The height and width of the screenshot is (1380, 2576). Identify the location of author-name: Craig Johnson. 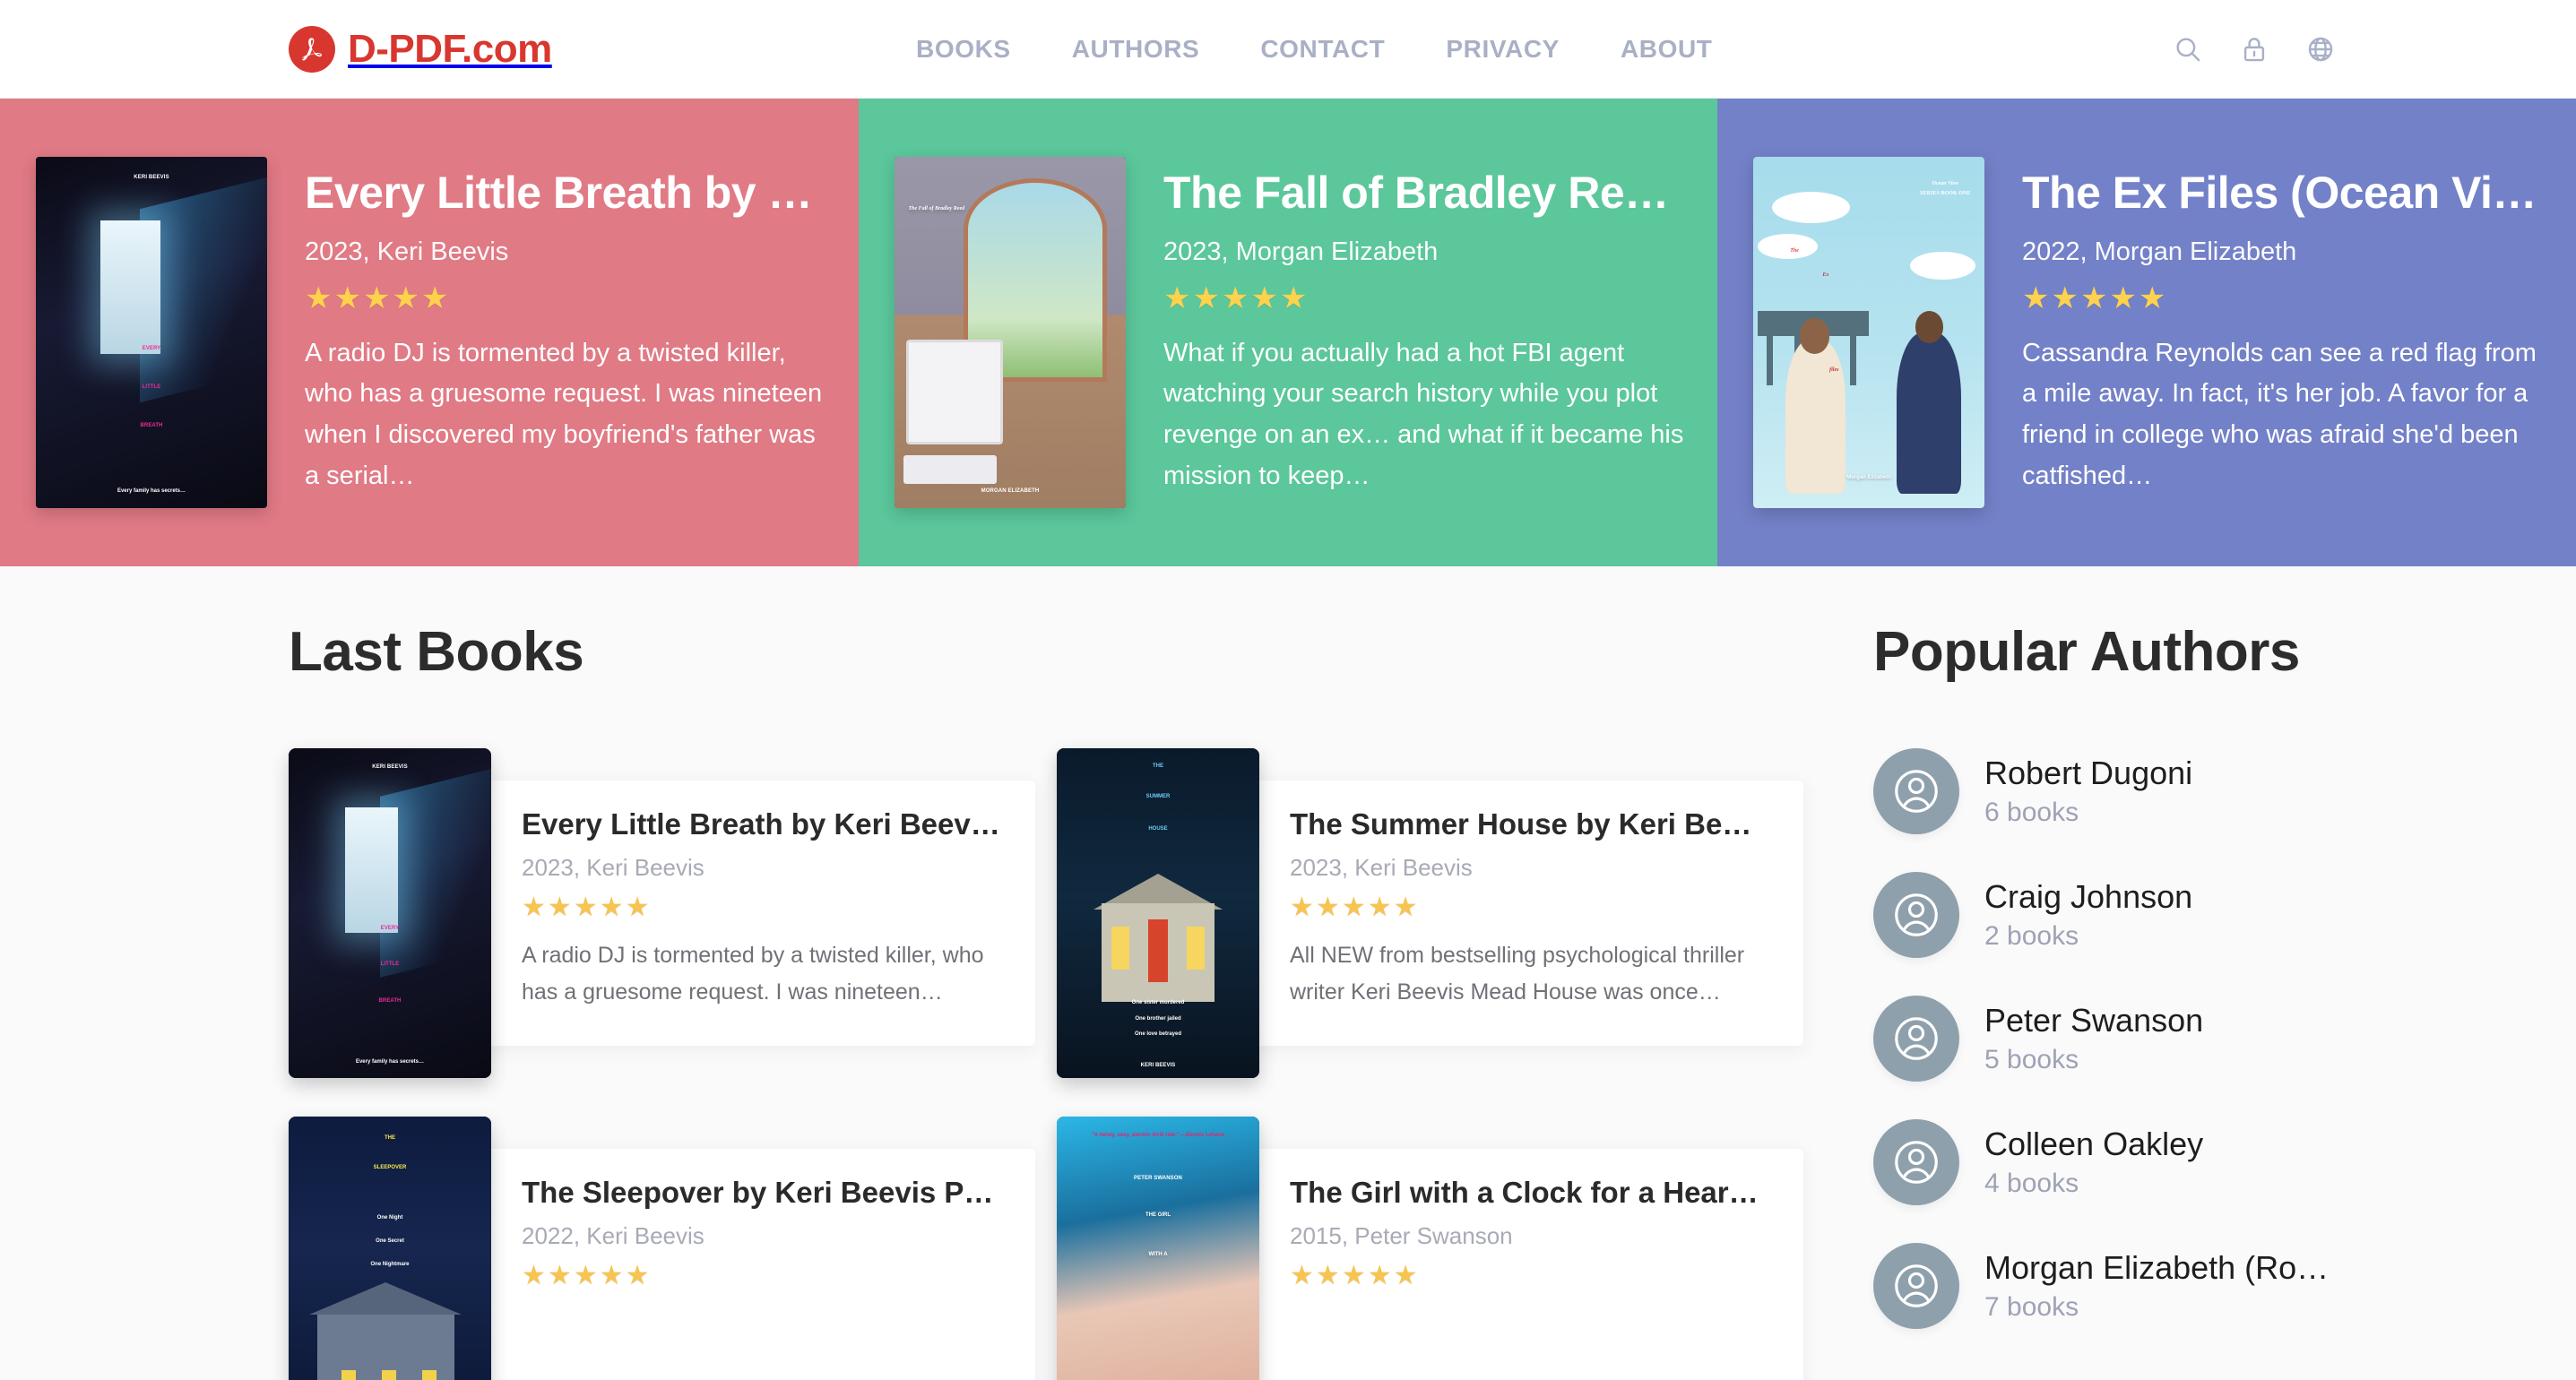
(2088, 897).